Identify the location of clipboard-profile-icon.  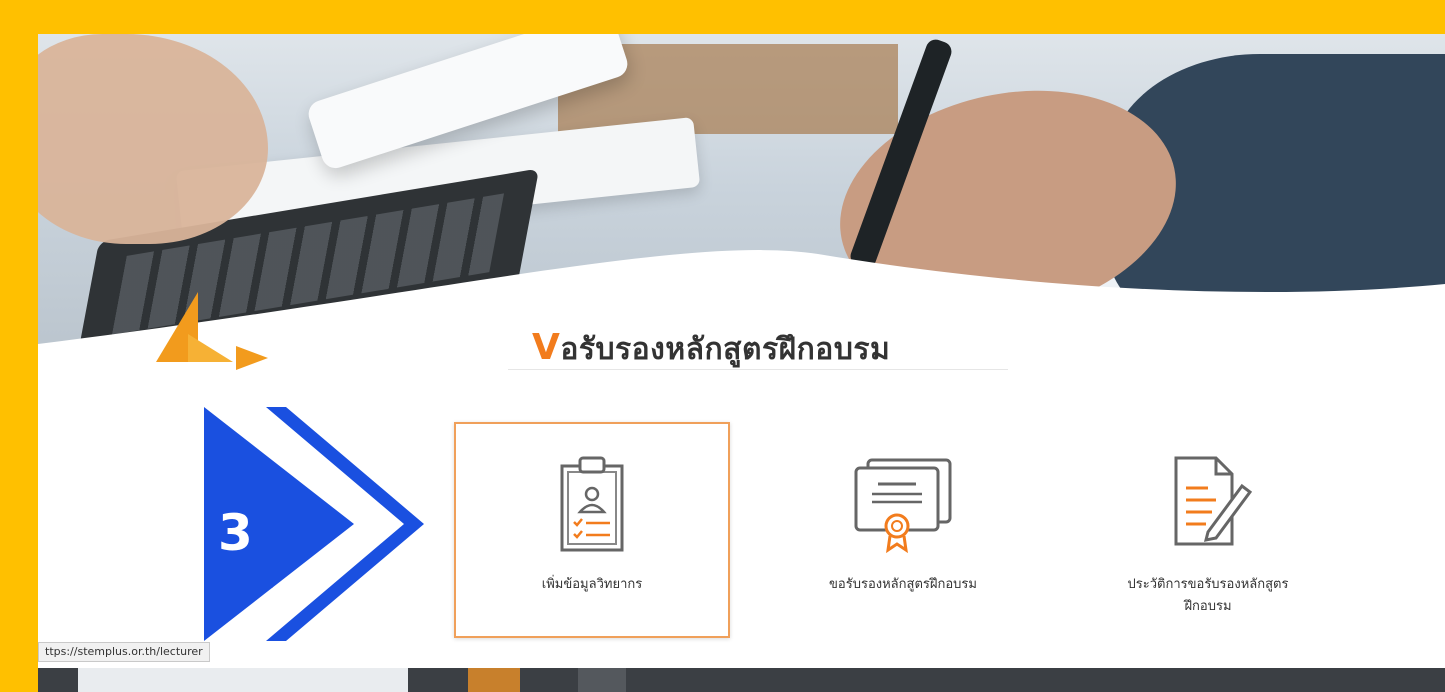
(592, 506).